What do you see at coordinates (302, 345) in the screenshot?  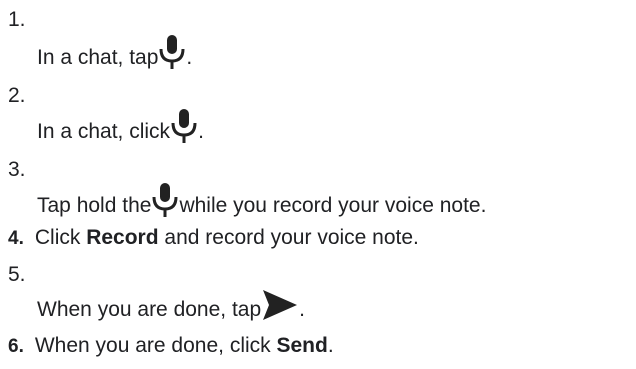 I see `send-label: Send` at bounding box center [302, 345].